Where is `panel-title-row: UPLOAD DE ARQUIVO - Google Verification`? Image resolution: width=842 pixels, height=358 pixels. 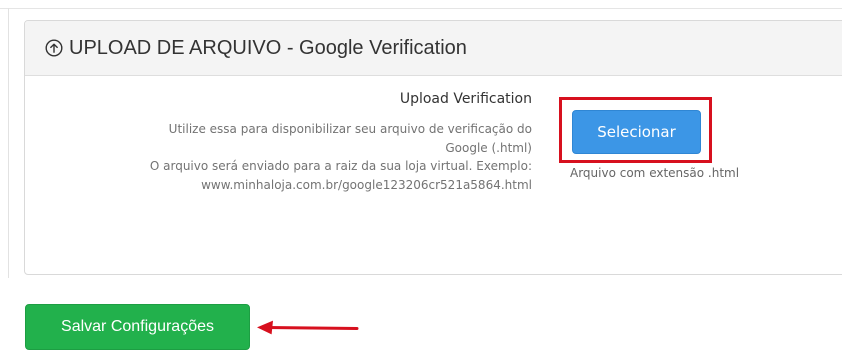
panel-title-row: UPLOAD DE ARQUIVO - Google Verification is located at coordinates (256, 48).